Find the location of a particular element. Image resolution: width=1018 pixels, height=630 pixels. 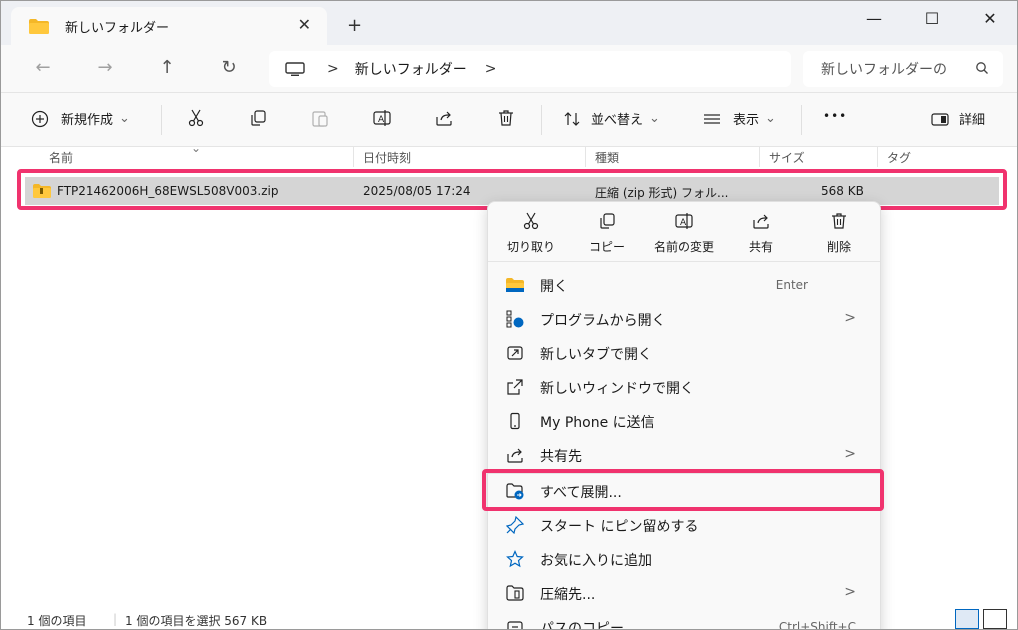

up-button: ↑ is located at coordinates (167, 67).